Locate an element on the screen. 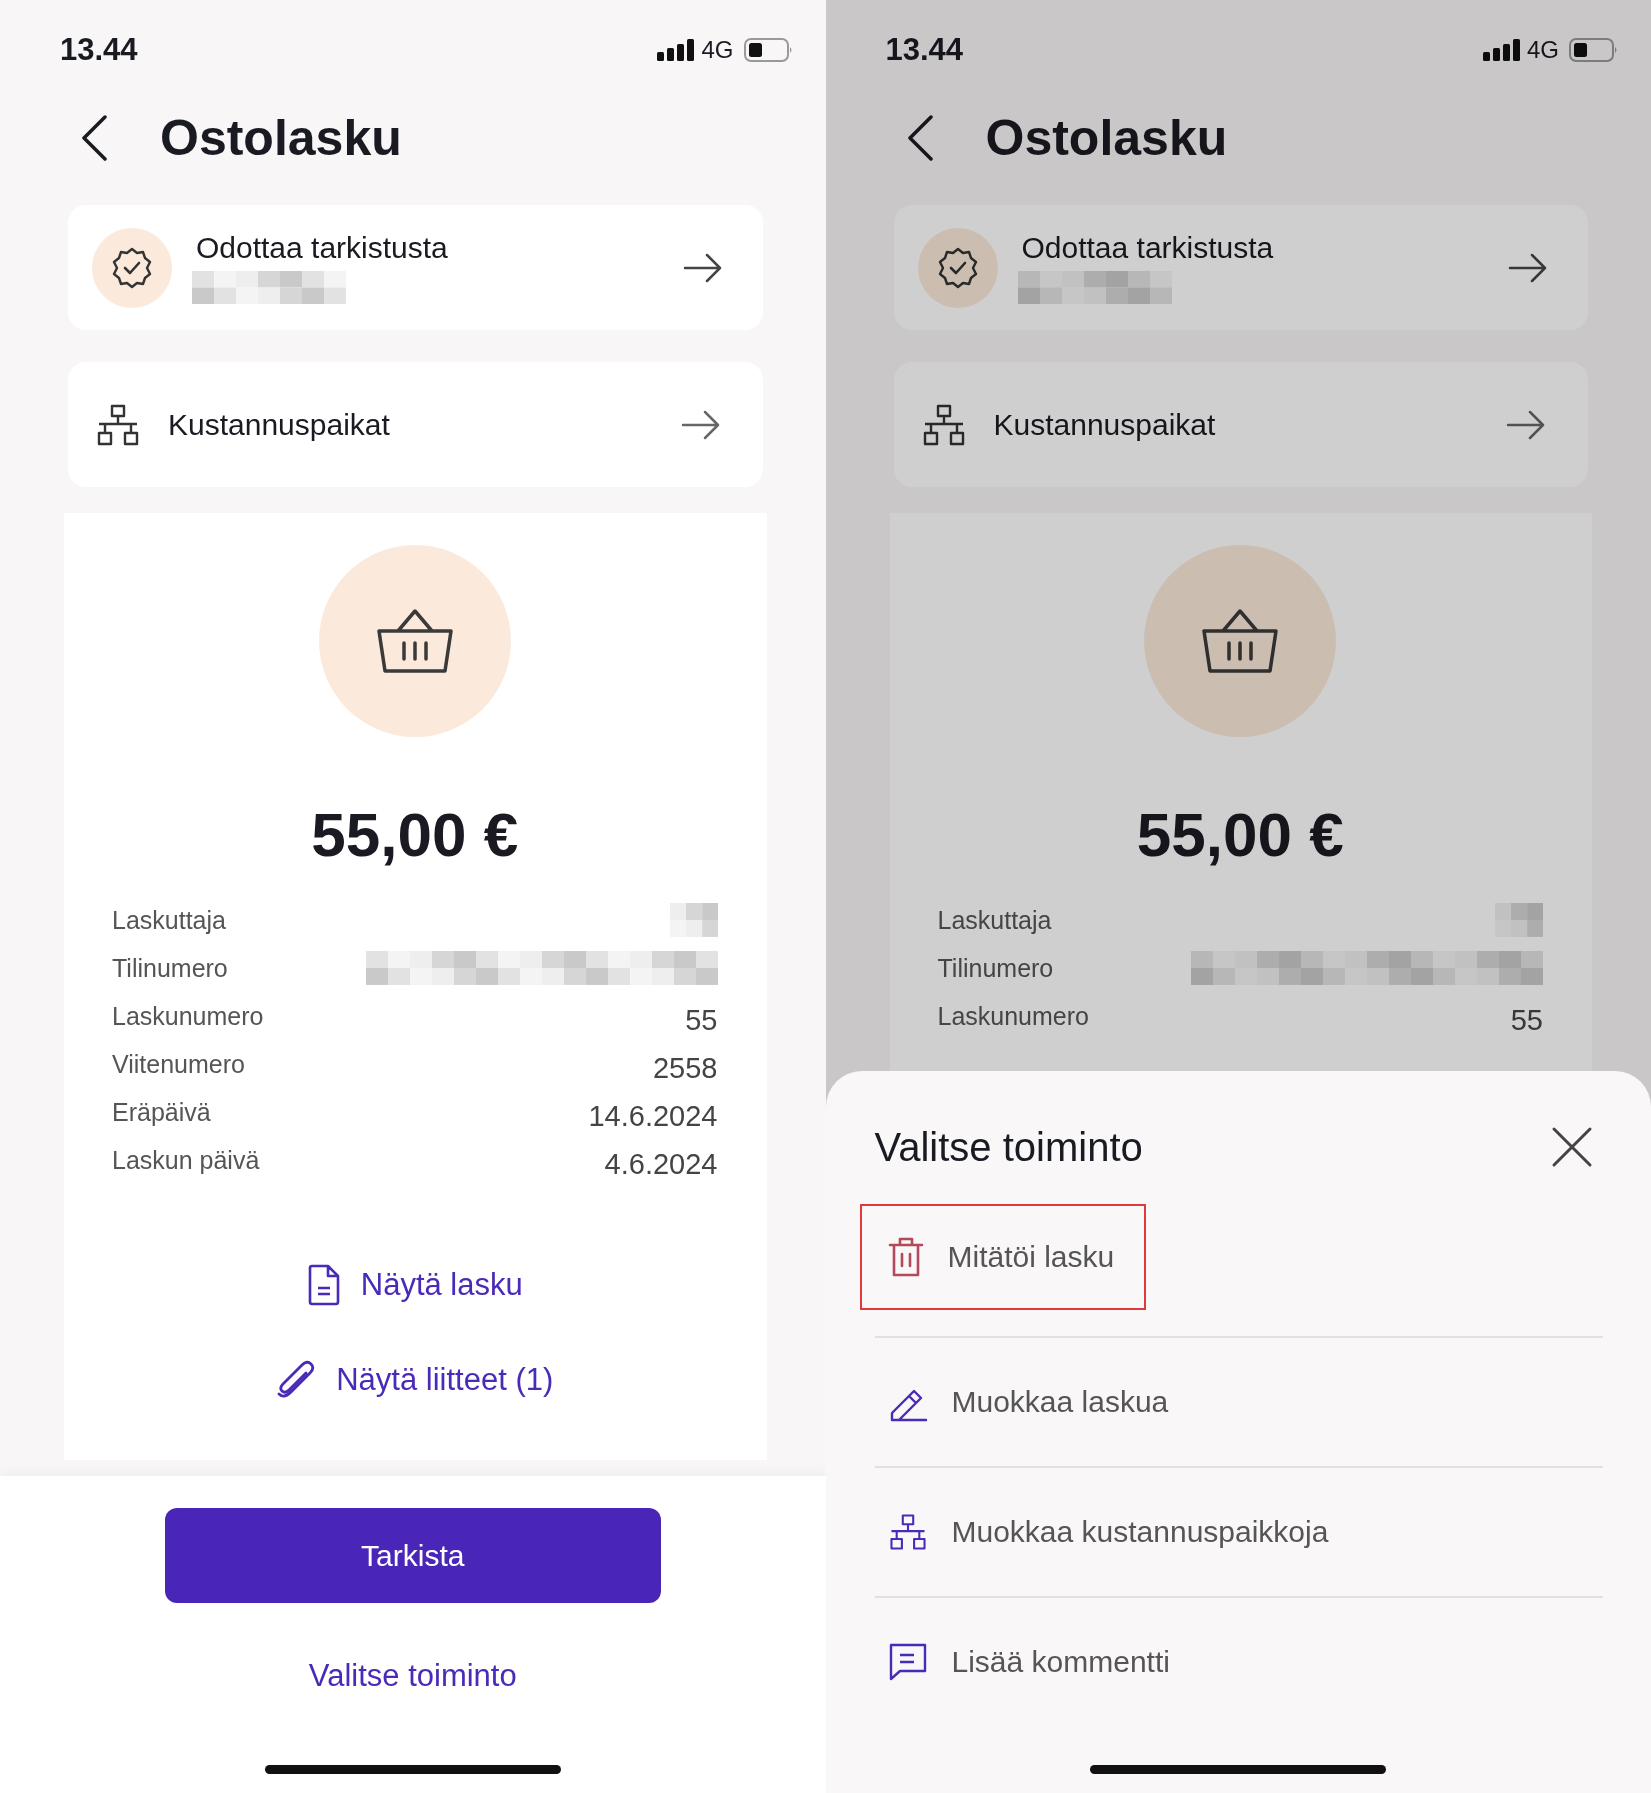 This screenshot has width=1651, height=1793. paperclip-icon is located at coordinates (296, 1380).